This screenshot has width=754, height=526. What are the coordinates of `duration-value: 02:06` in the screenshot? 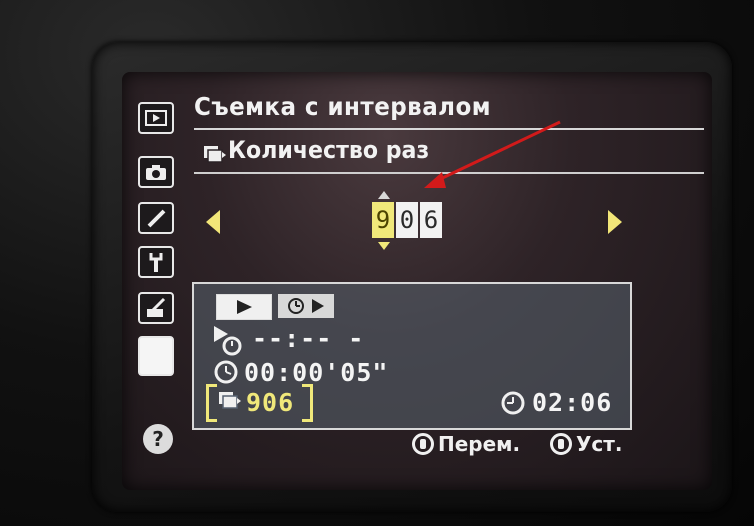 It's located at (572, 402).